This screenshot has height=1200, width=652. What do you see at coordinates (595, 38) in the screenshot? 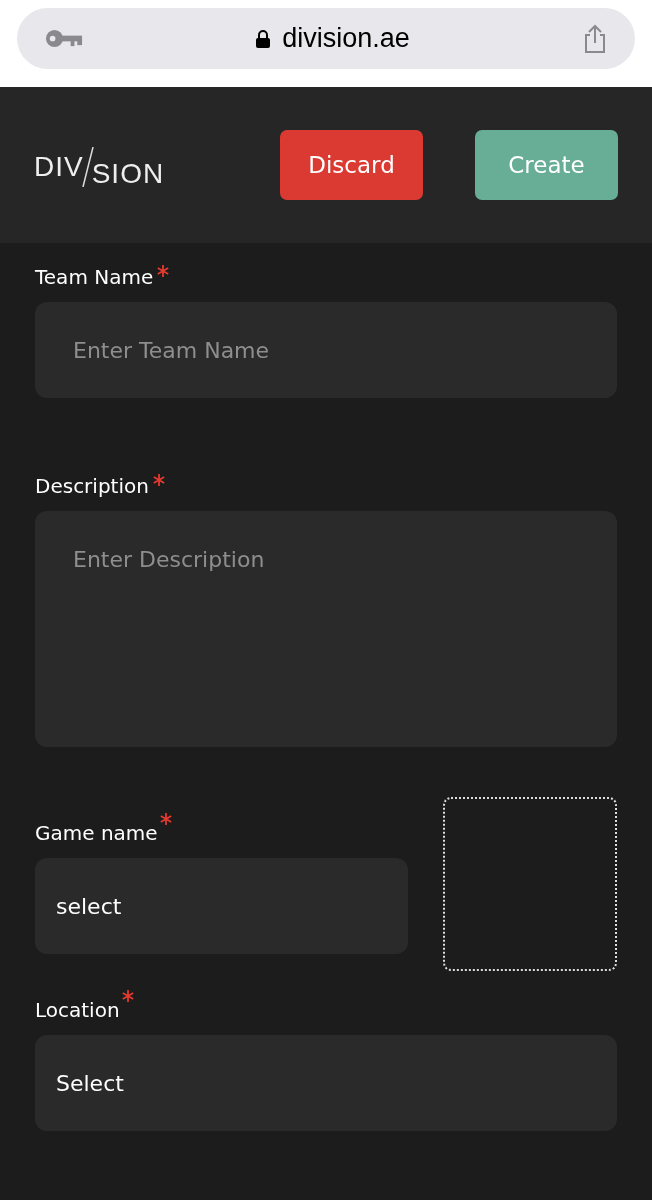
I see `share-icon` at bounding box center [595, 38].